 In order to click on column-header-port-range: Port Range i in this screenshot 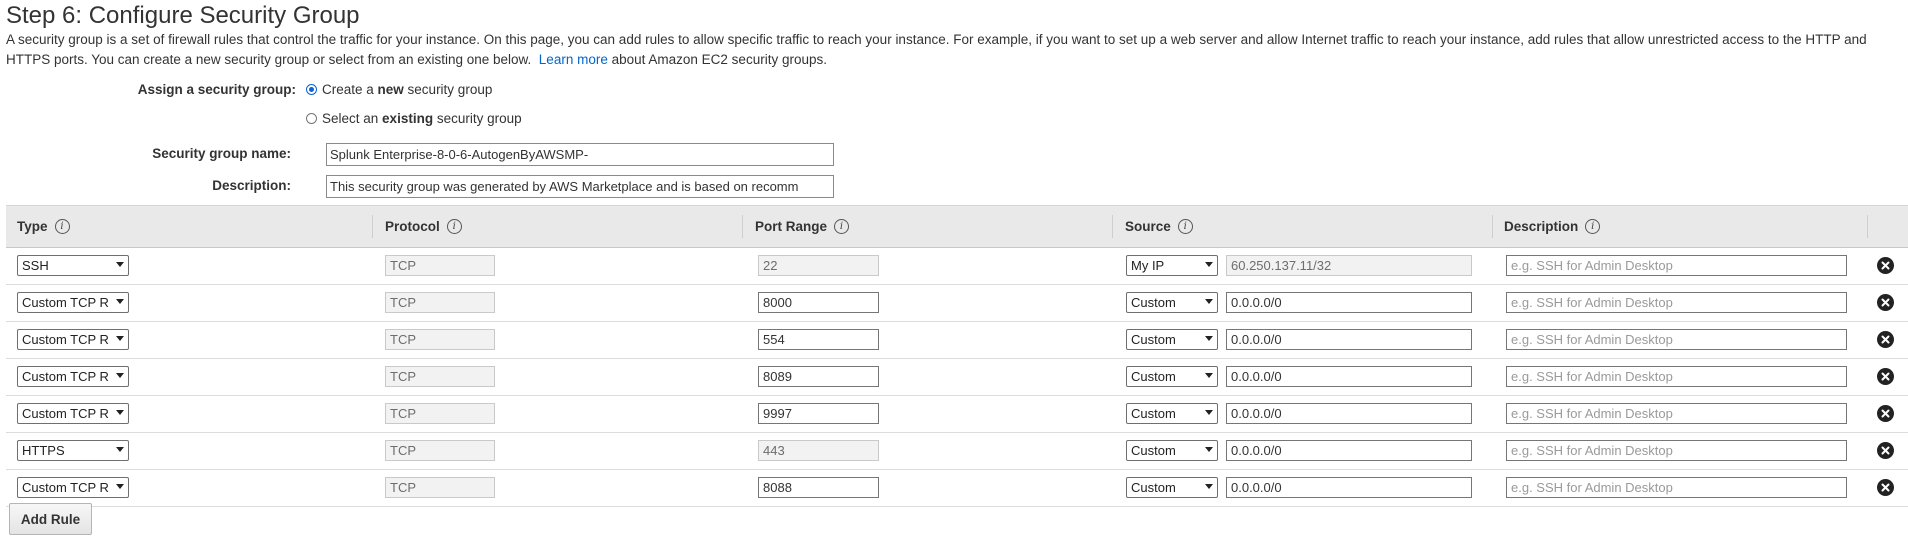, I will do `click(802, 226)`.